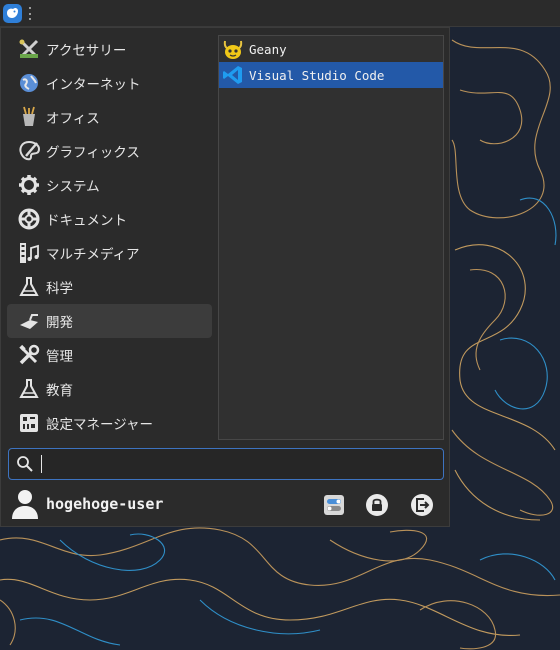 The height and width of the screenshot is (650, 560). What do you see at coordinates (109, 321) in the screenshot?
I see `category-development: 開発` at bounding box center [109, 321].